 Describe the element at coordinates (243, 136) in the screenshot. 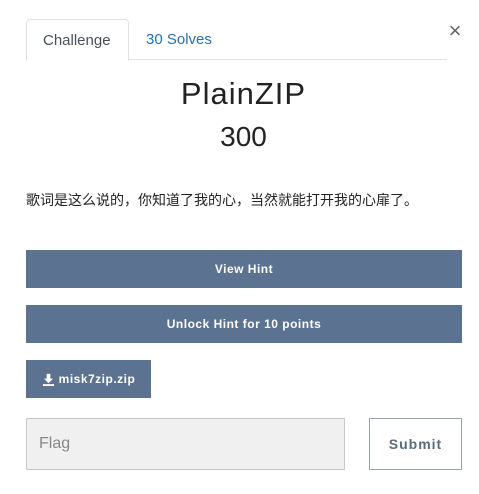

I see `challenge-points: 300` at that location.